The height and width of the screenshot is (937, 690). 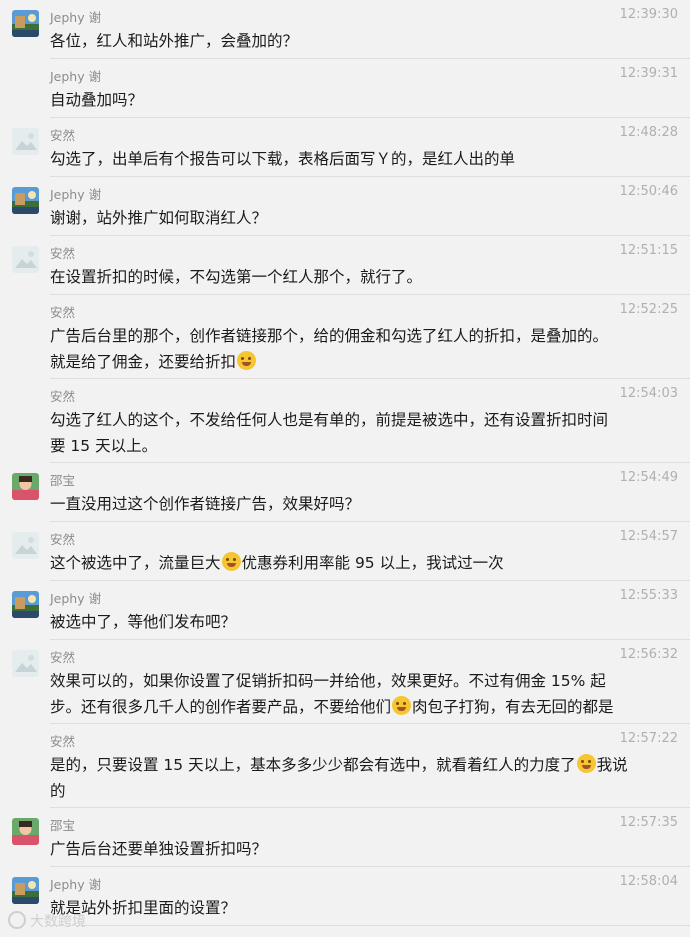 What do you see at coordinates (135, 563) in the screenshot?
I see `message-text-segment: 这个被选中了，流量巨大` at bounding box center [135, 563].